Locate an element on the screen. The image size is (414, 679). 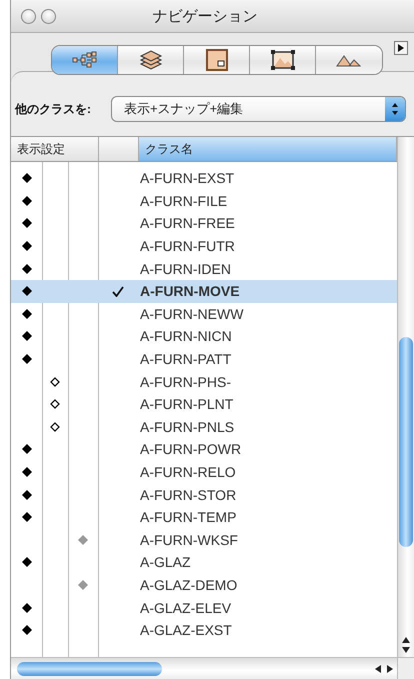
class-name: A-GLAZ-DEMO is located at coordinates (188, 584).